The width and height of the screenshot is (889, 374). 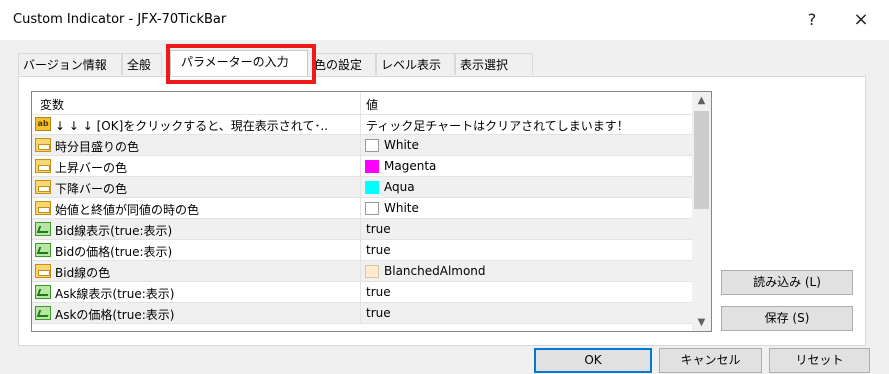 What do you see at coordinates (83, 273) in the screenshot?
I see `parameter-name: Bid線の色` at bounding box center [83, 273].